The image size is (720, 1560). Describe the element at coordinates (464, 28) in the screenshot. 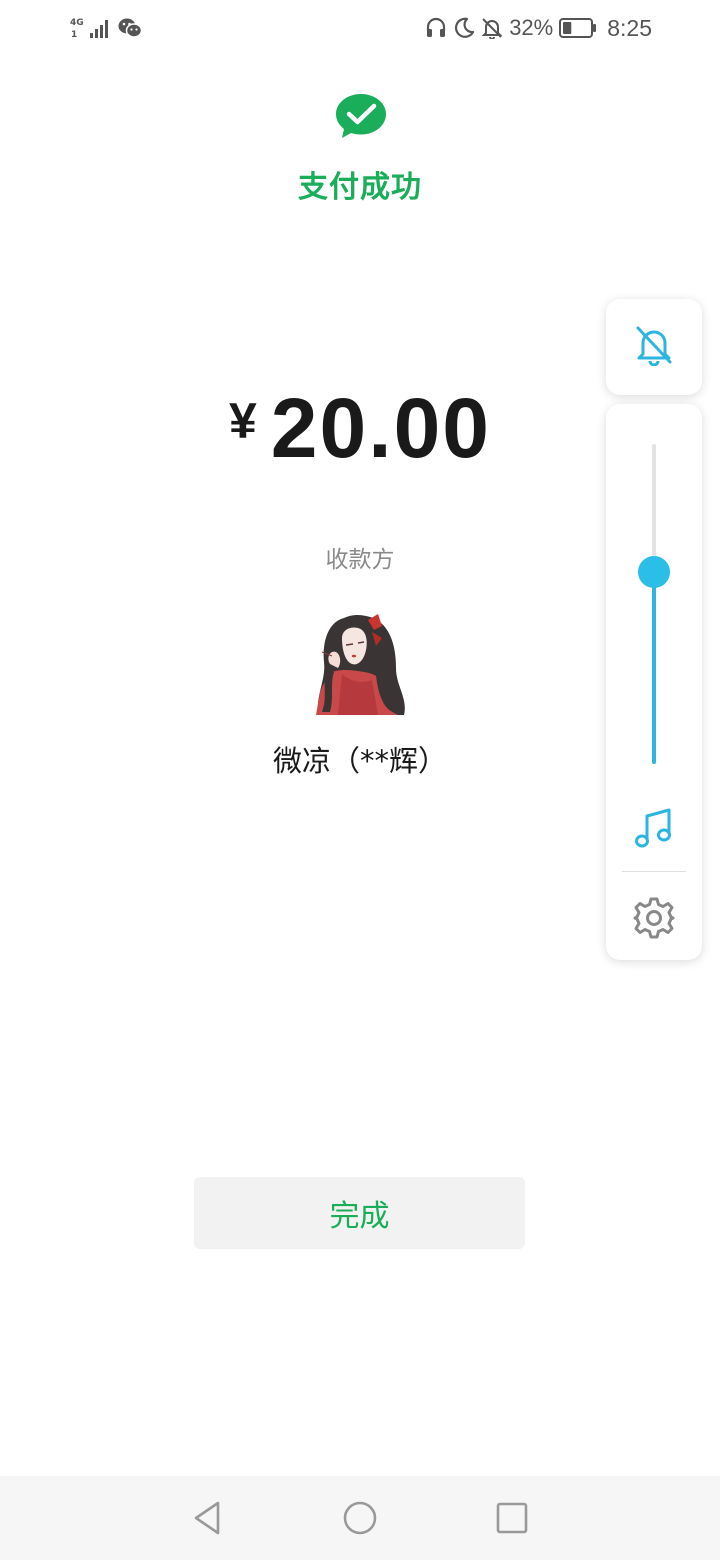

I see `moon-icon` at that location.